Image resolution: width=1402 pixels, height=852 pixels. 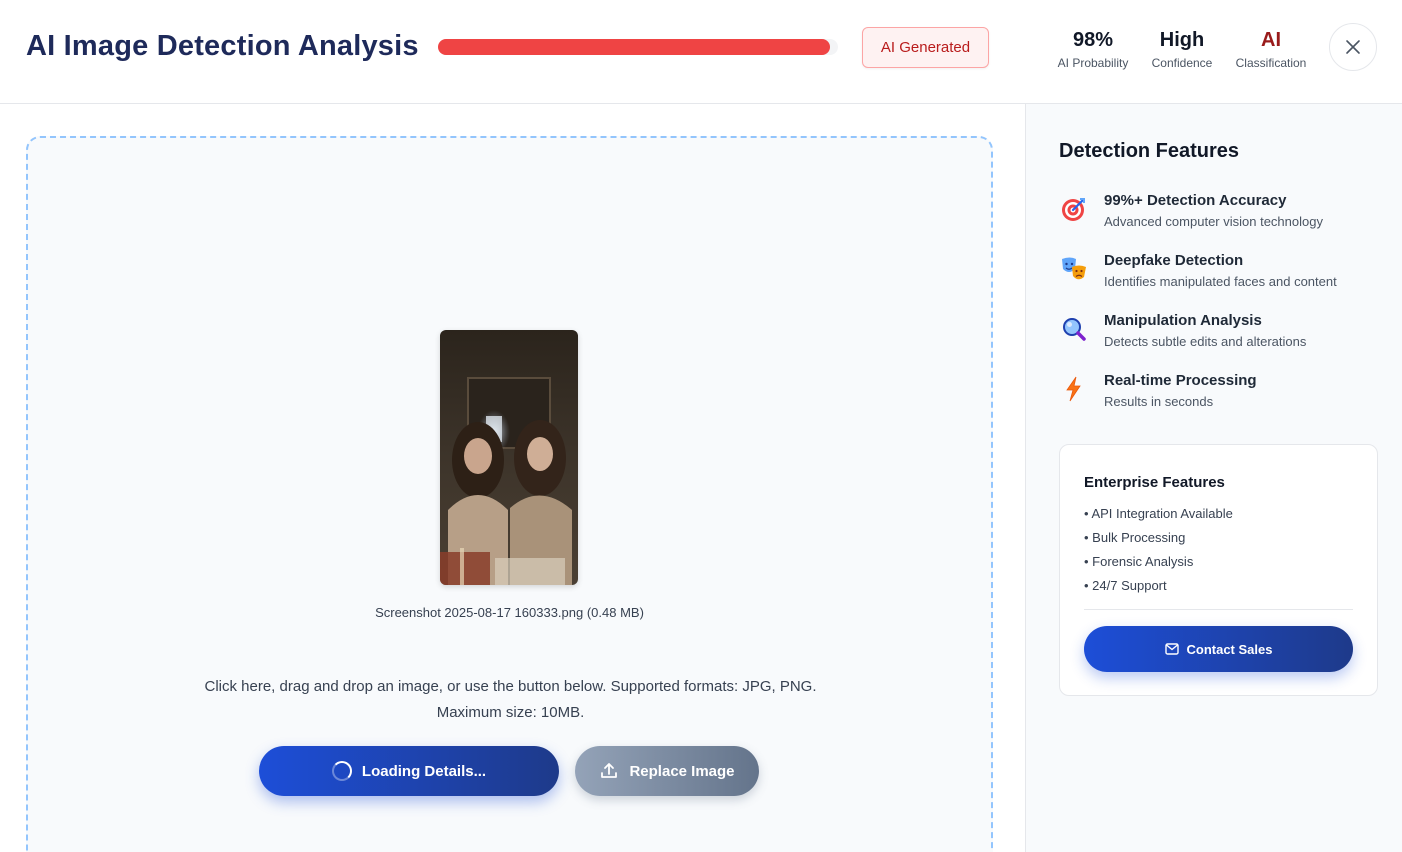 I want to click on close-button, so click(x=1353, y=47).